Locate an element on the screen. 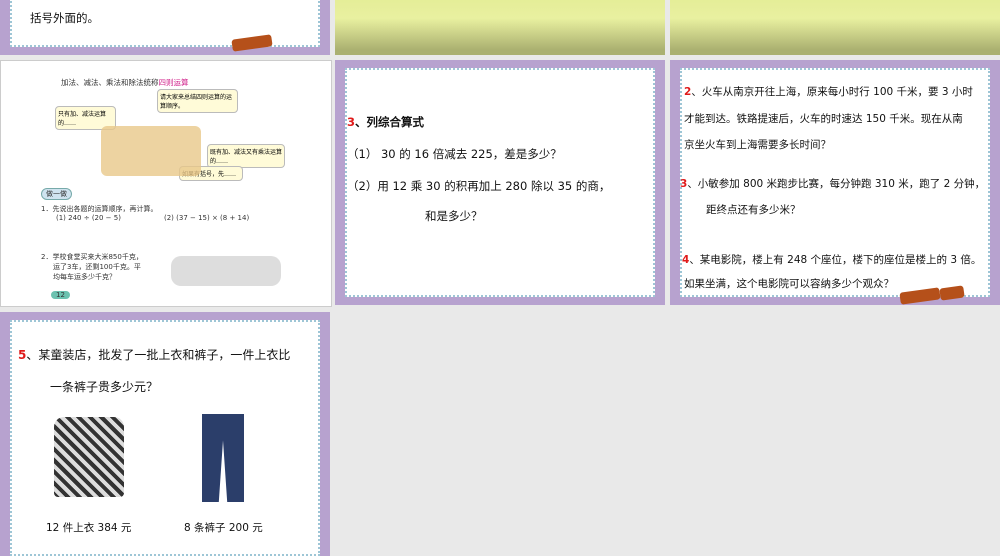 This screenshot has height=556, width=1000. question-3-line: 3、小敏参加 800 米跑步比赛，每分钟跑 310 米，跑了 2 分钟， is located at coordinates (832, 183).